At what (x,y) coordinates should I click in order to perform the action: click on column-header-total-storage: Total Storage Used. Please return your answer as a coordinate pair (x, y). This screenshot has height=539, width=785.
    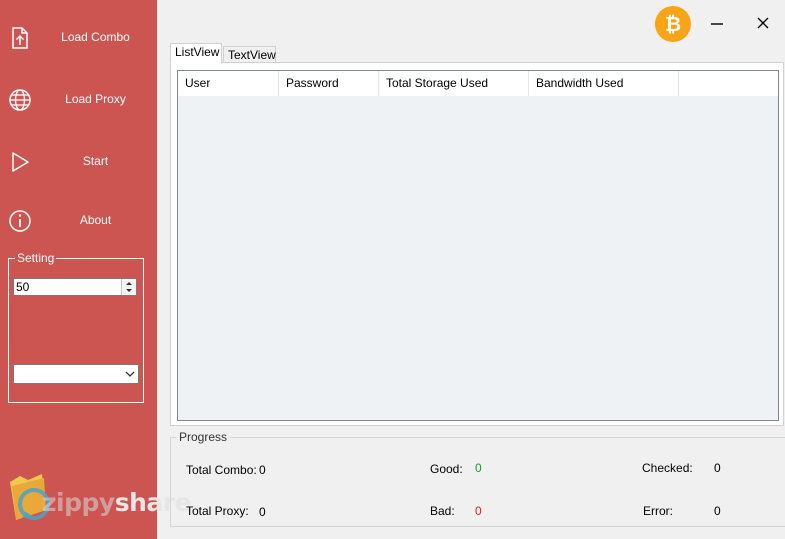
    Looking at the image, I should click on (454, 83).